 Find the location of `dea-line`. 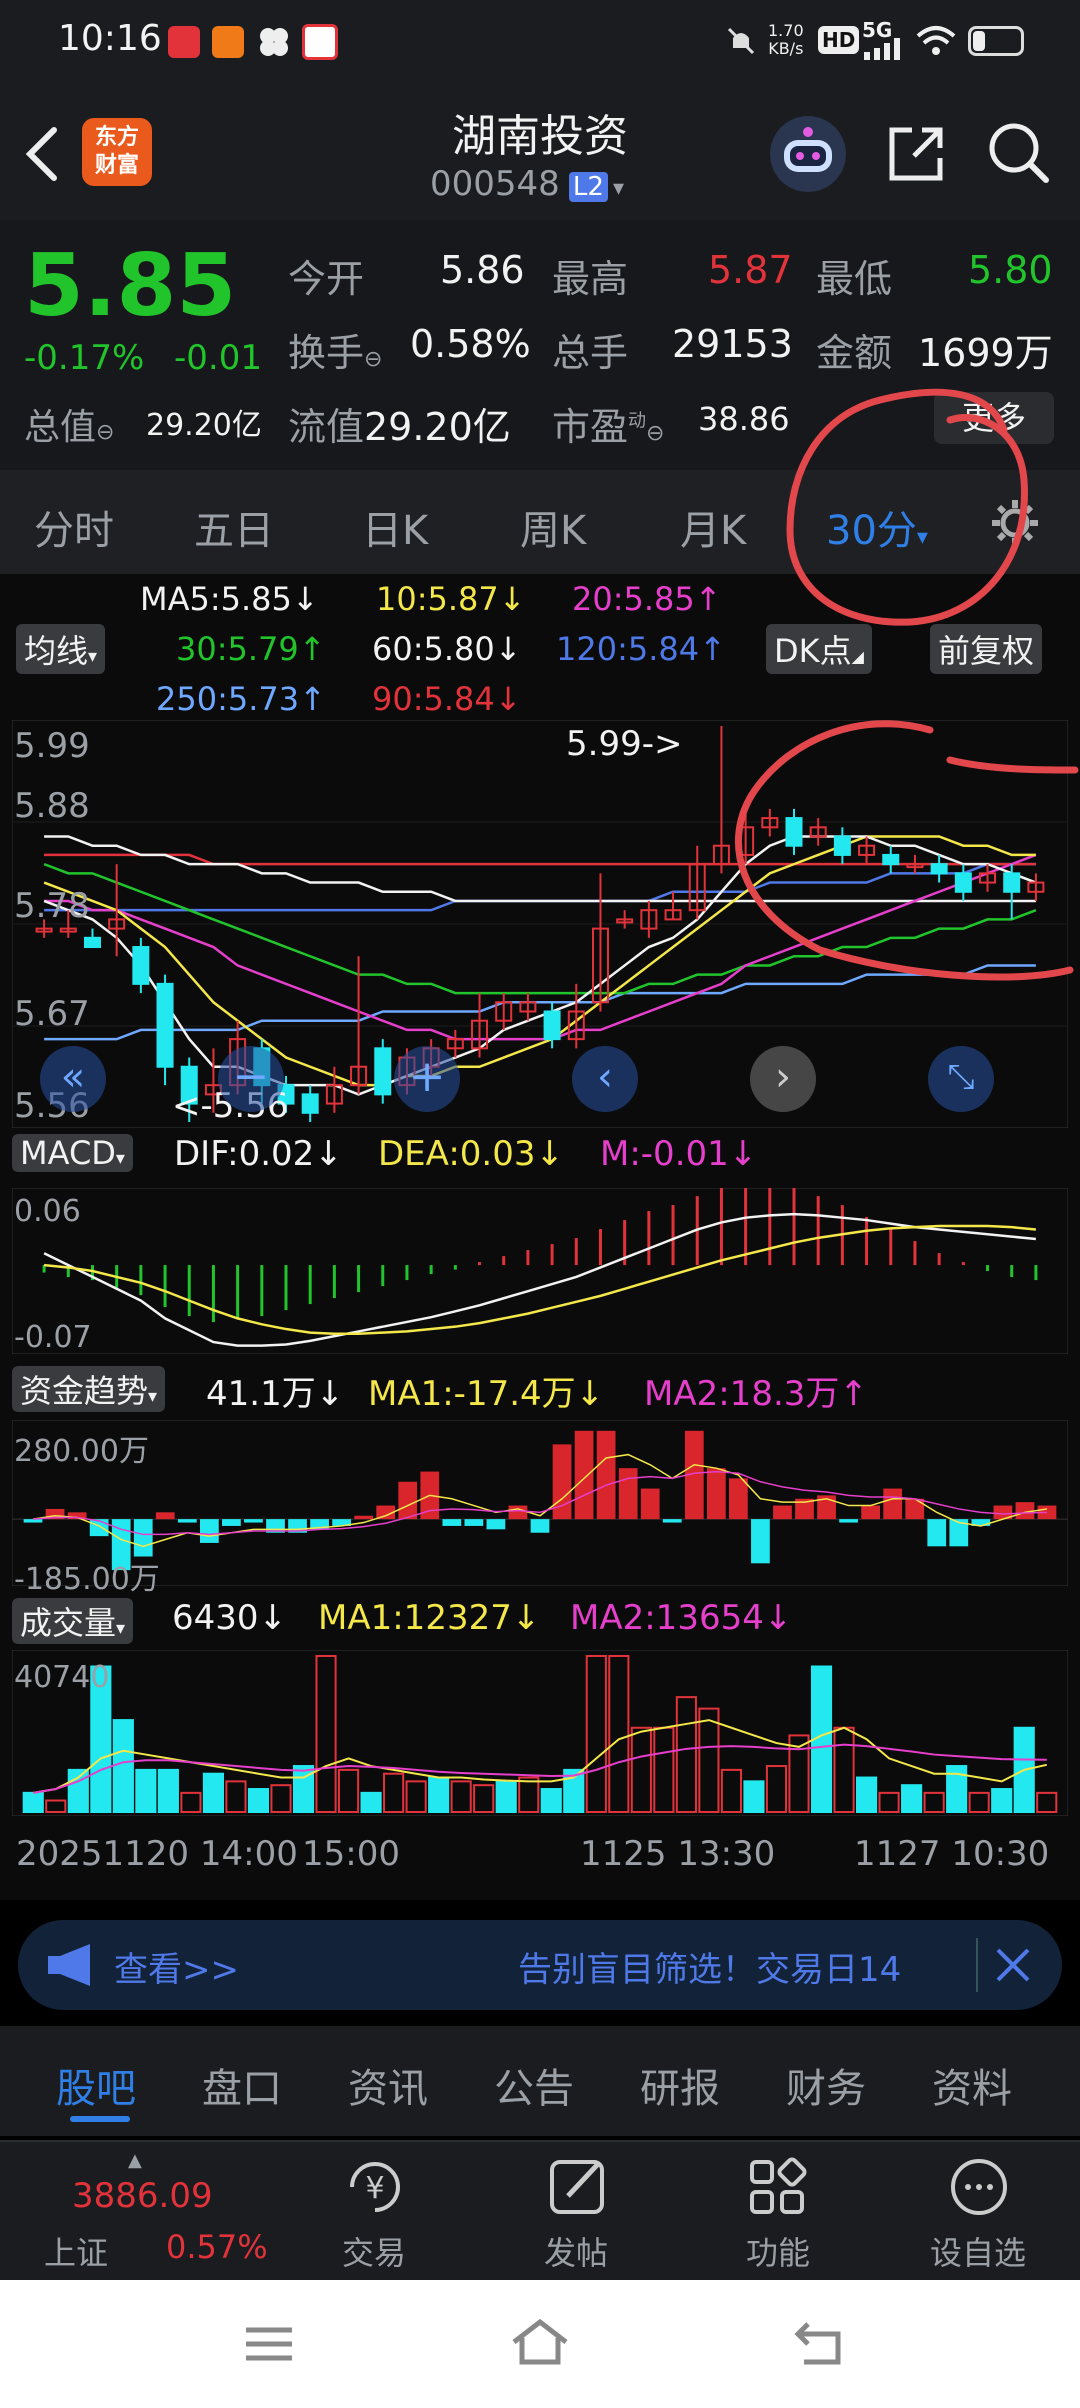

dea-line is located at coordinates (540, 1280).